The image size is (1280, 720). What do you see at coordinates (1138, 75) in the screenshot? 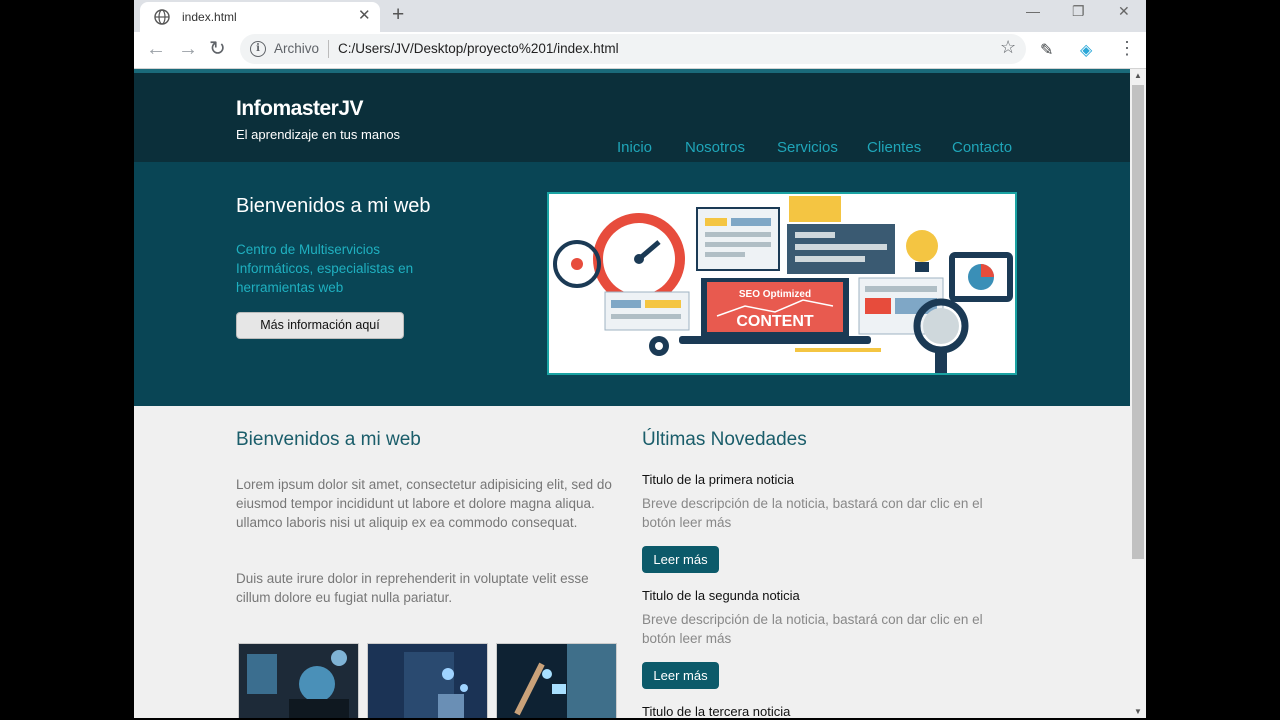
I see `scroll-up-icon: ▲` at bounding box center [1138, 75].